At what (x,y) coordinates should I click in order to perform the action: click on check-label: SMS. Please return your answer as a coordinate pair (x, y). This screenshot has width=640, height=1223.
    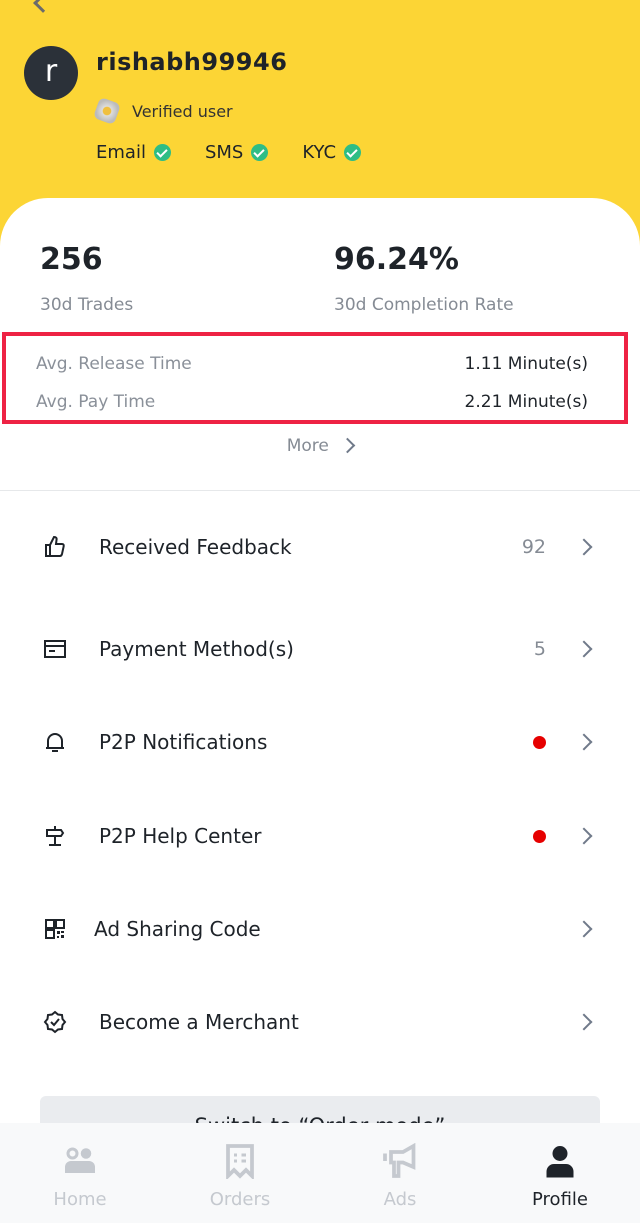
    Looking at the image, I should click on (224, 152).